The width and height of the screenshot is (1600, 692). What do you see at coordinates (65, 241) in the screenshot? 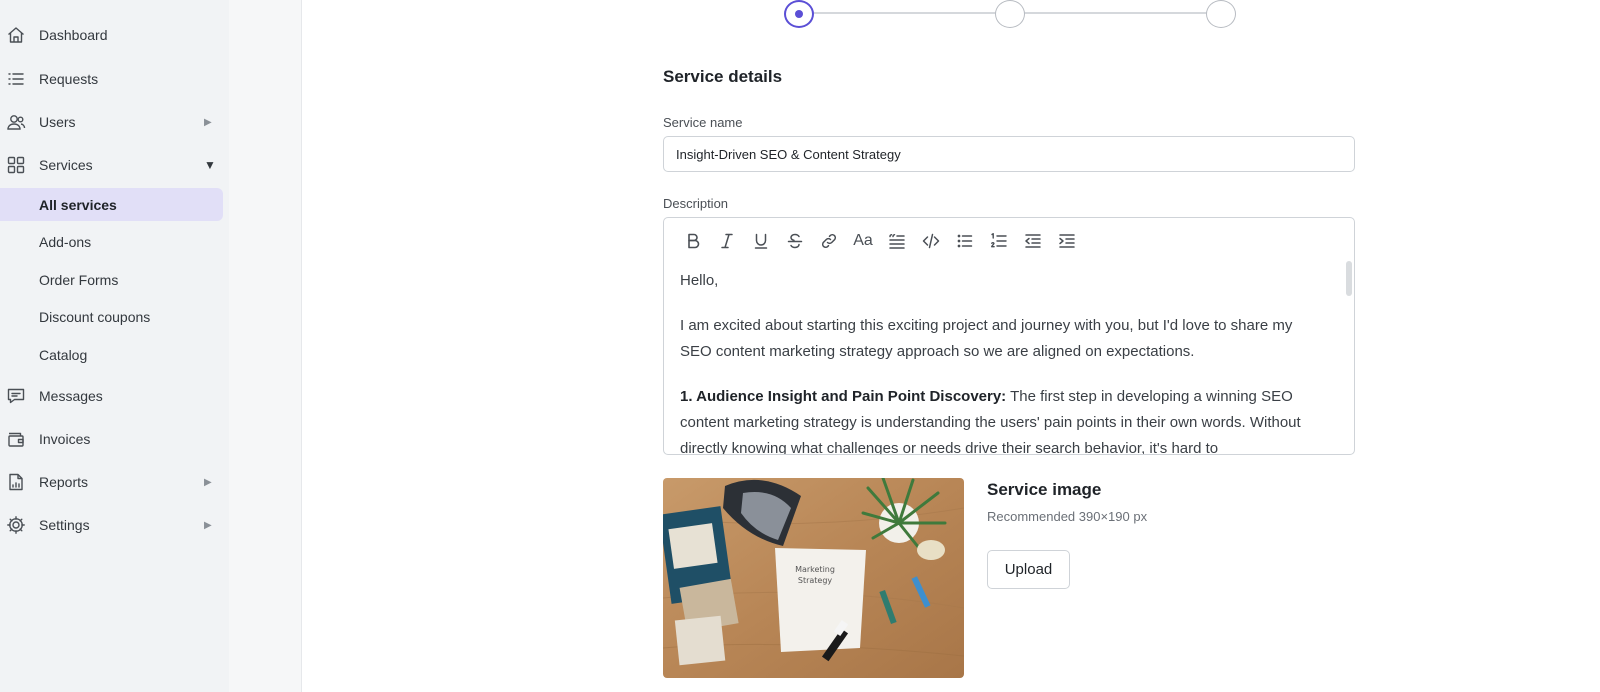
I see `sidebar-subitem-label: Add-ons` at bounding box center [65, 241].